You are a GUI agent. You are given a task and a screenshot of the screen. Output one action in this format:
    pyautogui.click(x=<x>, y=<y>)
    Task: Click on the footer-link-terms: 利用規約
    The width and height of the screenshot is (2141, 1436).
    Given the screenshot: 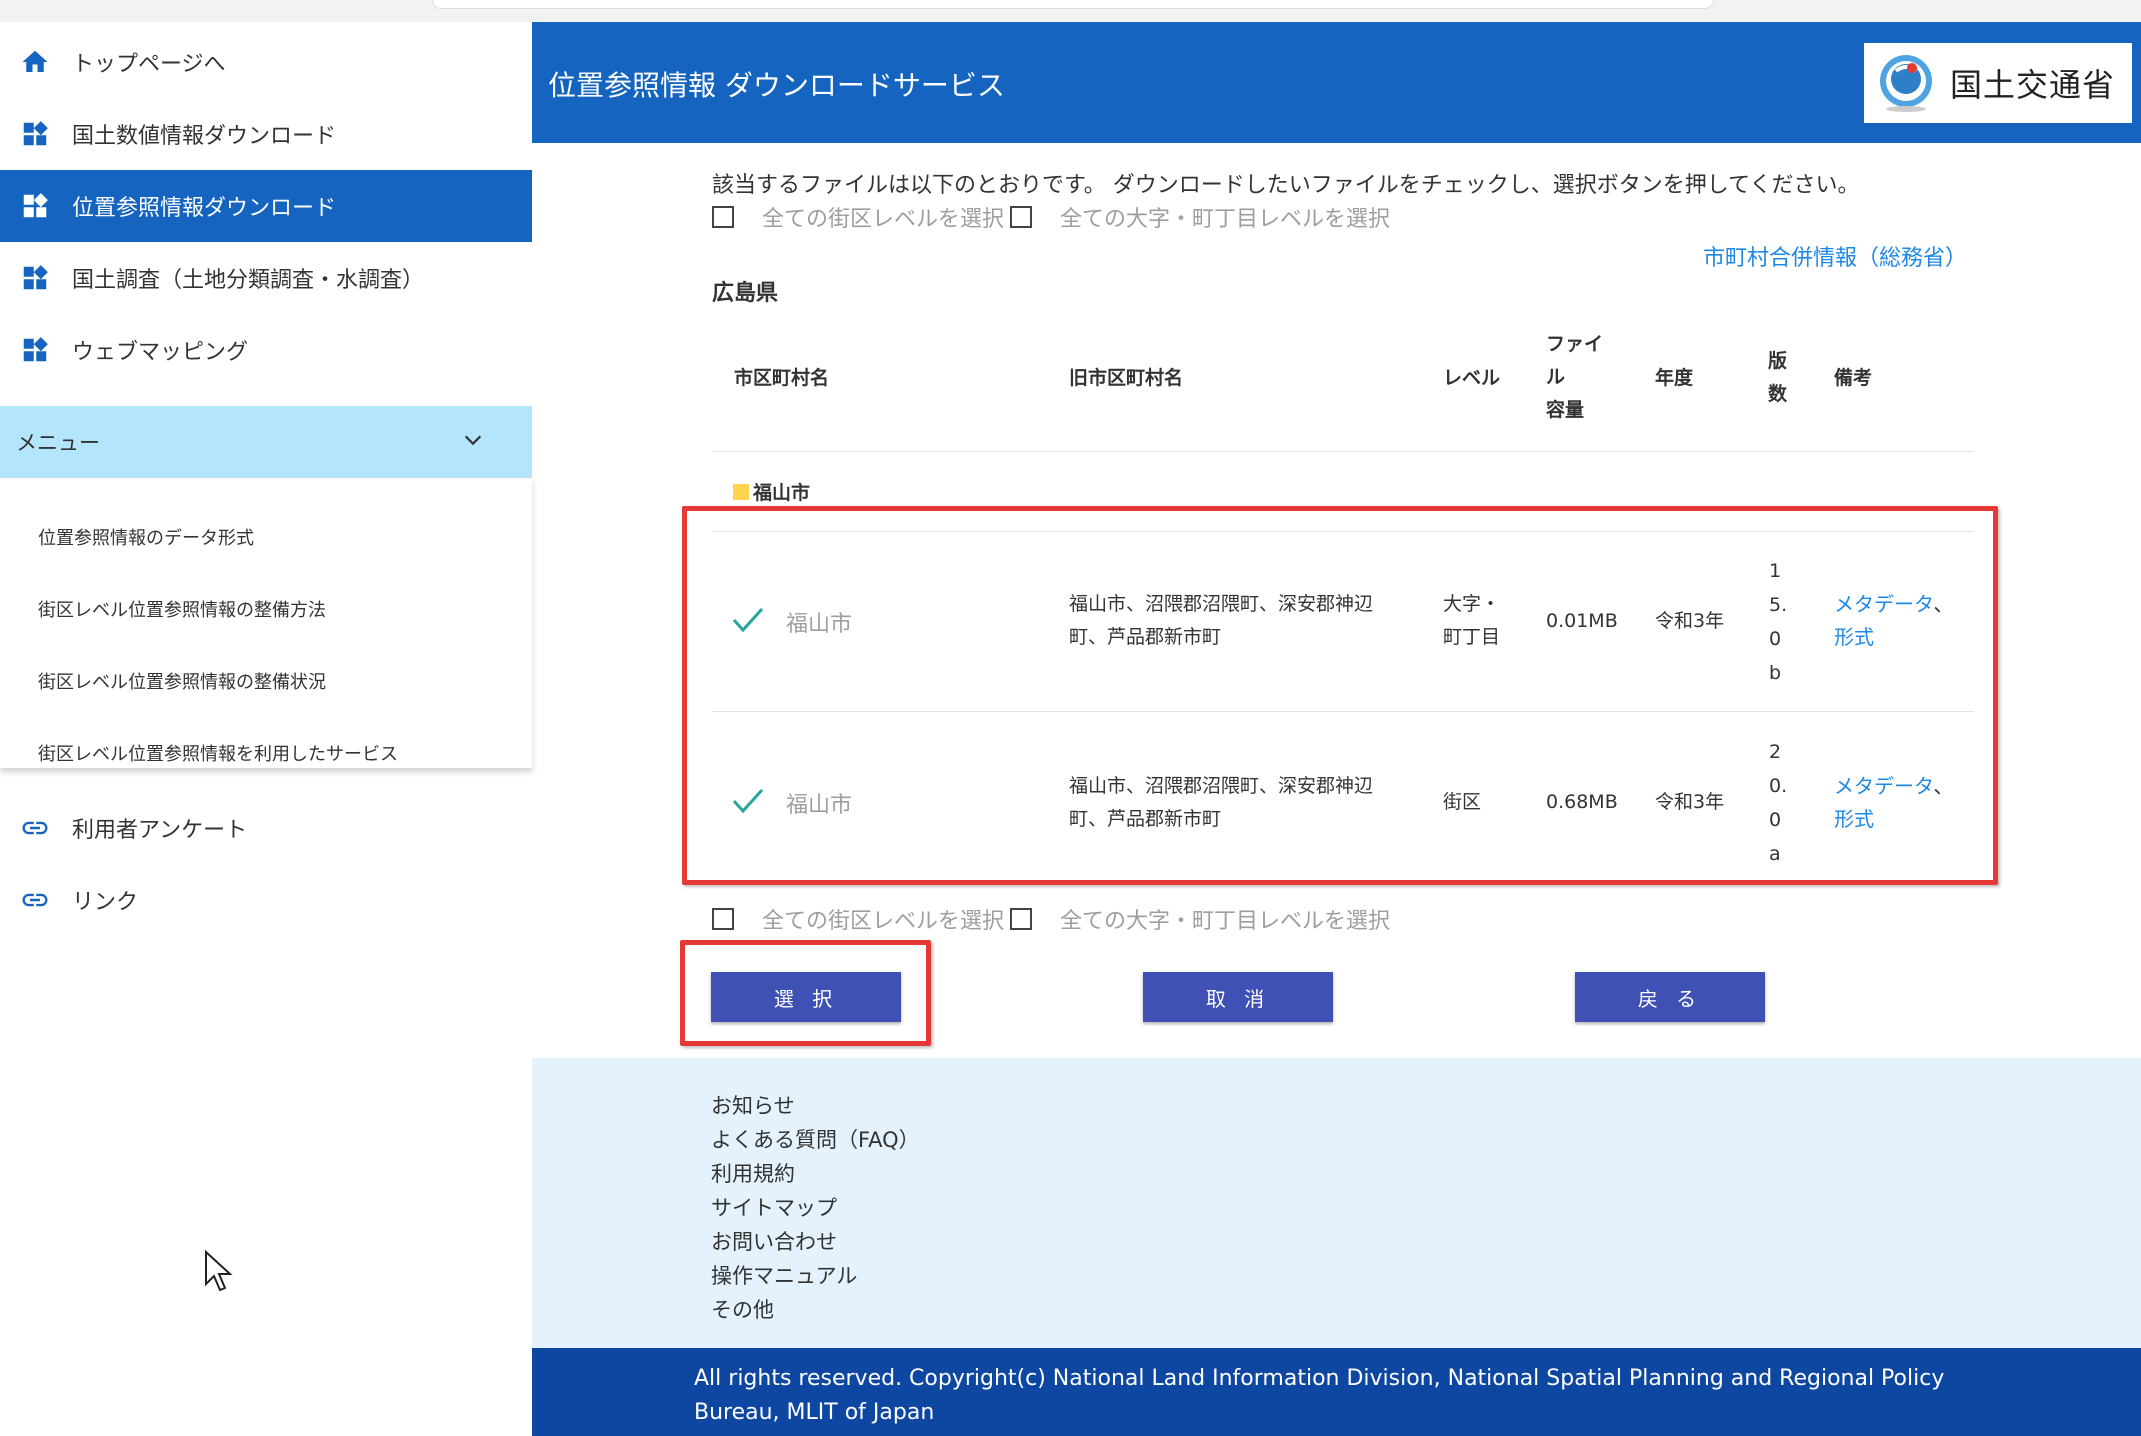 What is the action you would take?
    pyautogui.click(x=753, y=1173)
    